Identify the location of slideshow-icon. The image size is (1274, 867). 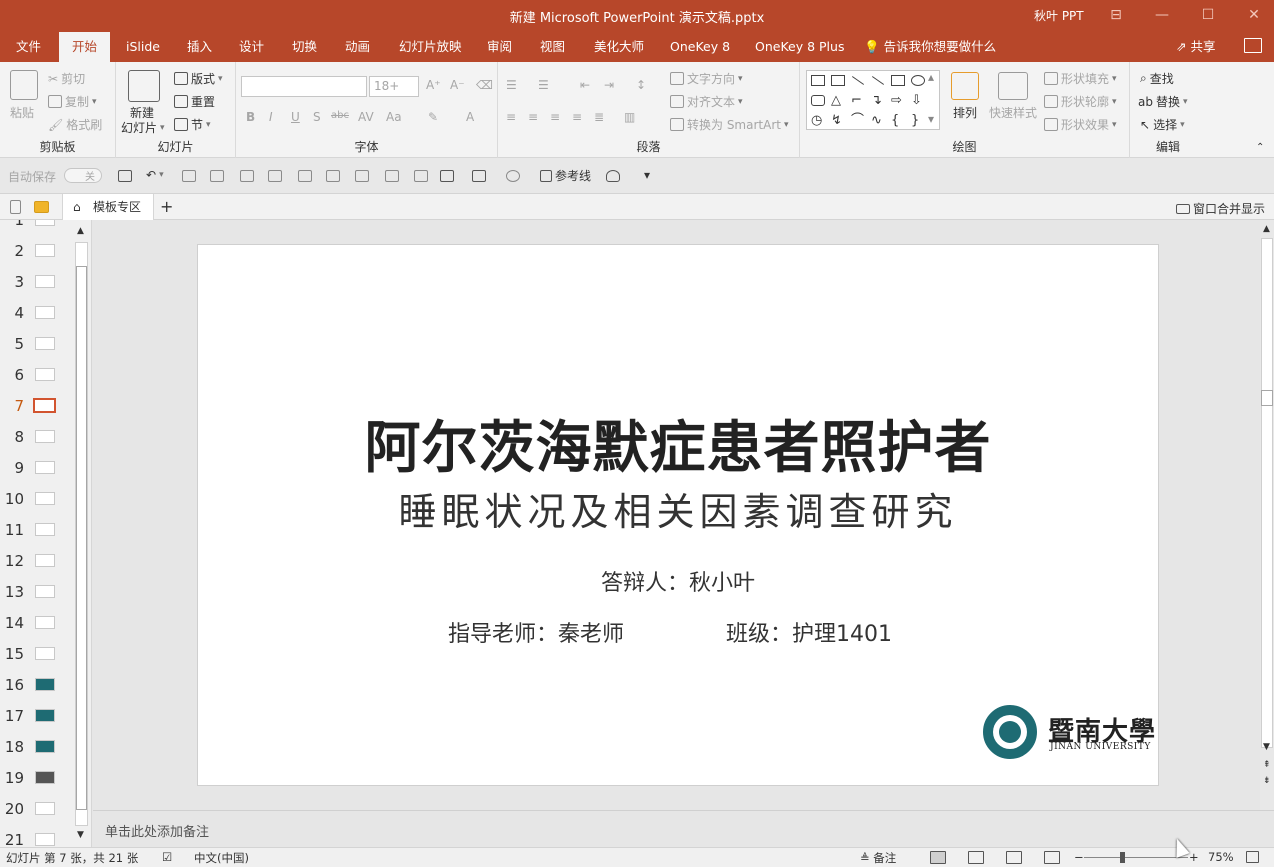
(189, 176).